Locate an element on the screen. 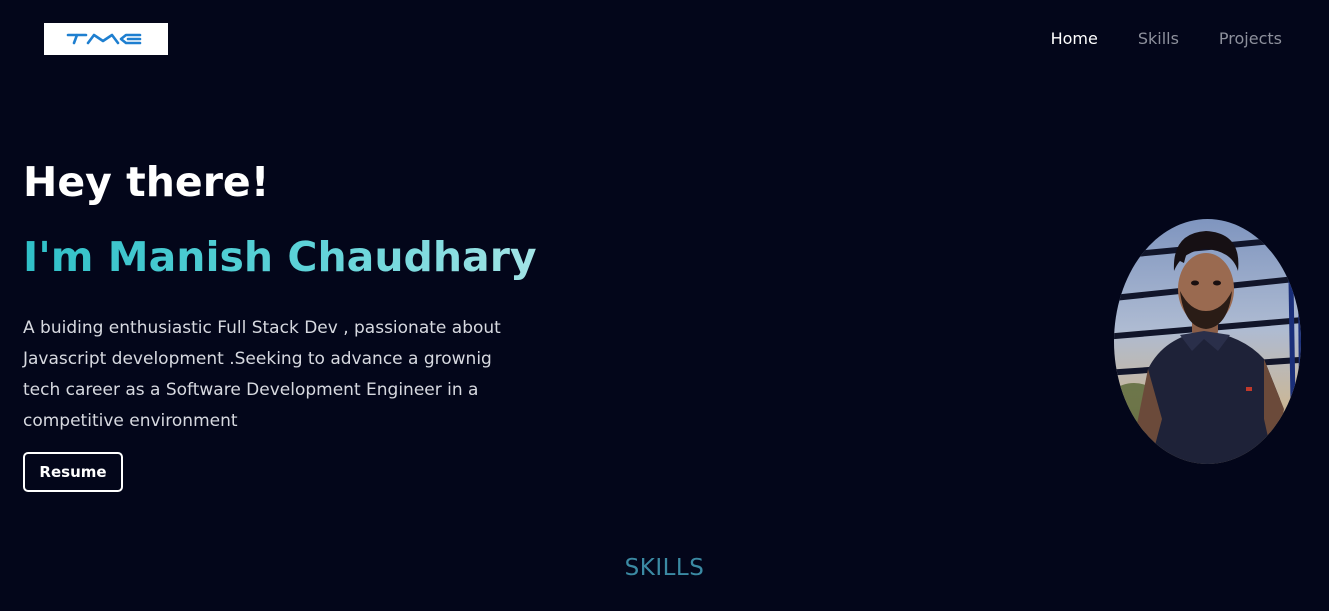 The image size is (1329, 611). navbar: Home Skills Projects is located at coordinates (664, 39).